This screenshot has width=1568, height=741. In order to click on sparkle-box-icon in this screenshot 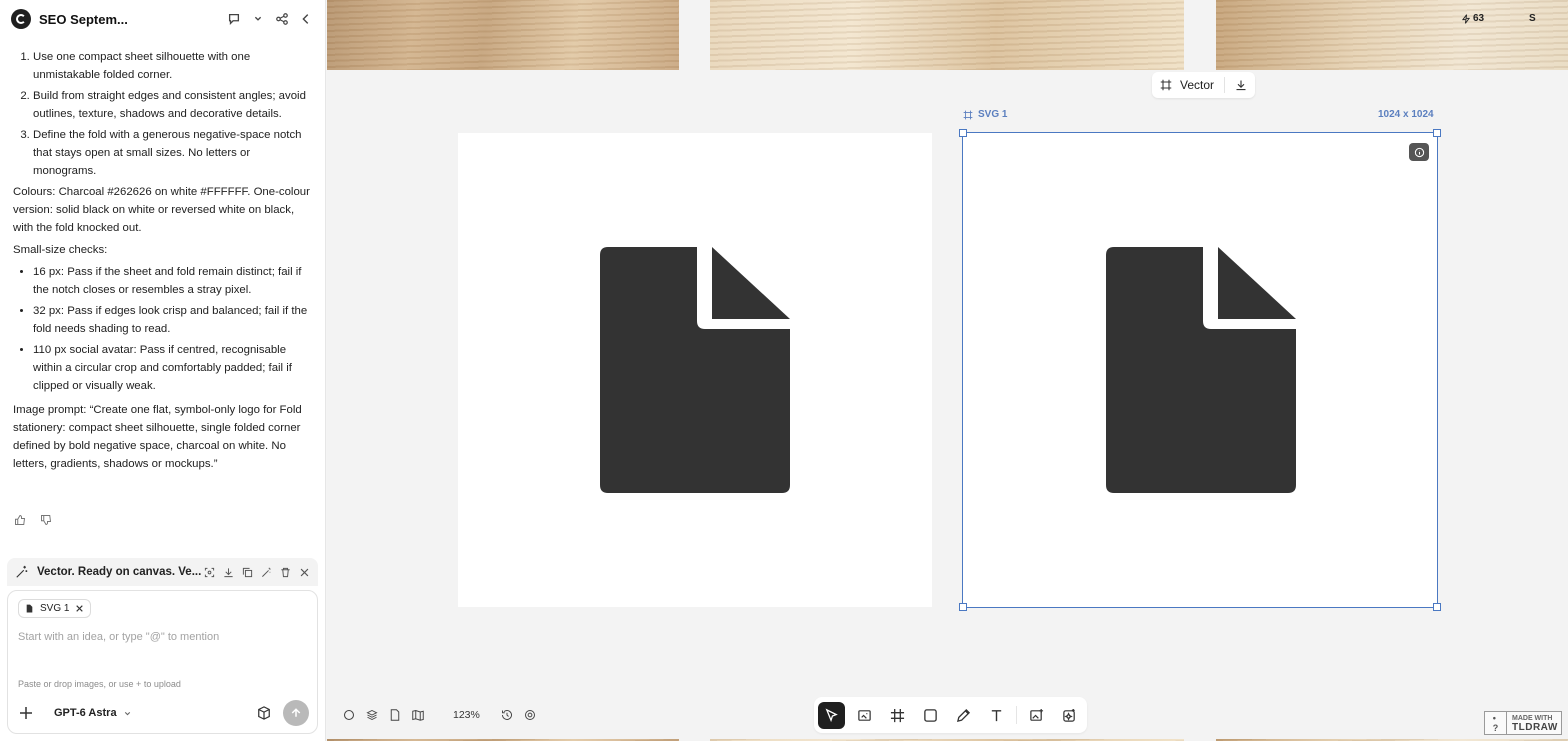, I will do `click(1069, 715)`.